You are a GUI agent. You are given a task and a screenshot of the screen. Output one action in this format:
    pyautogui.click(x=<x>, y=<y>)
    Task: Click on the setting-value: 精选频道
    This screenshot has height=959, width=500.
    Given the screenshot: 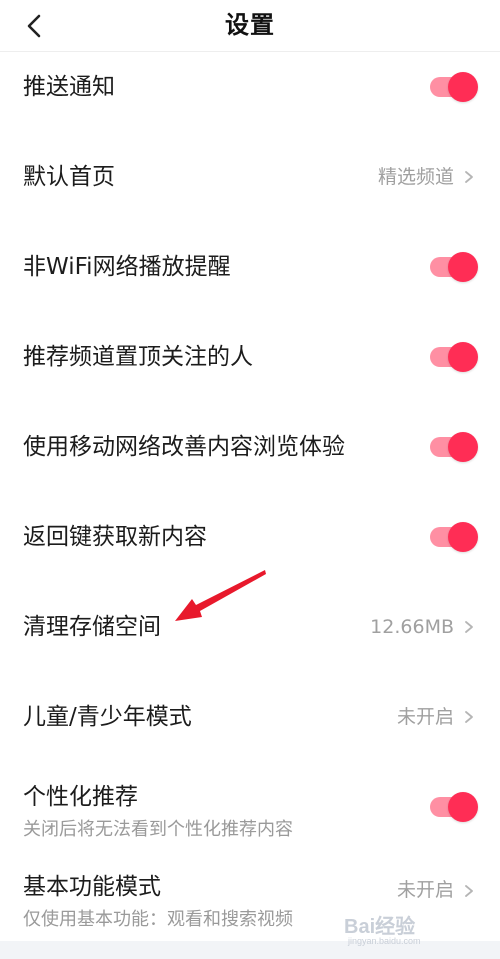 What is the action you would take?
    pyautogui.click(x=415, y=177)
    